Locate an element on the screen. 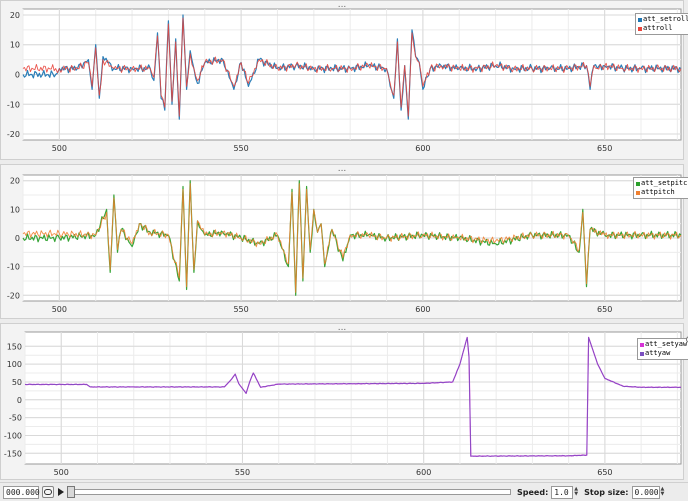  speed-input: 1.0 is located at coordinates (562, 492).